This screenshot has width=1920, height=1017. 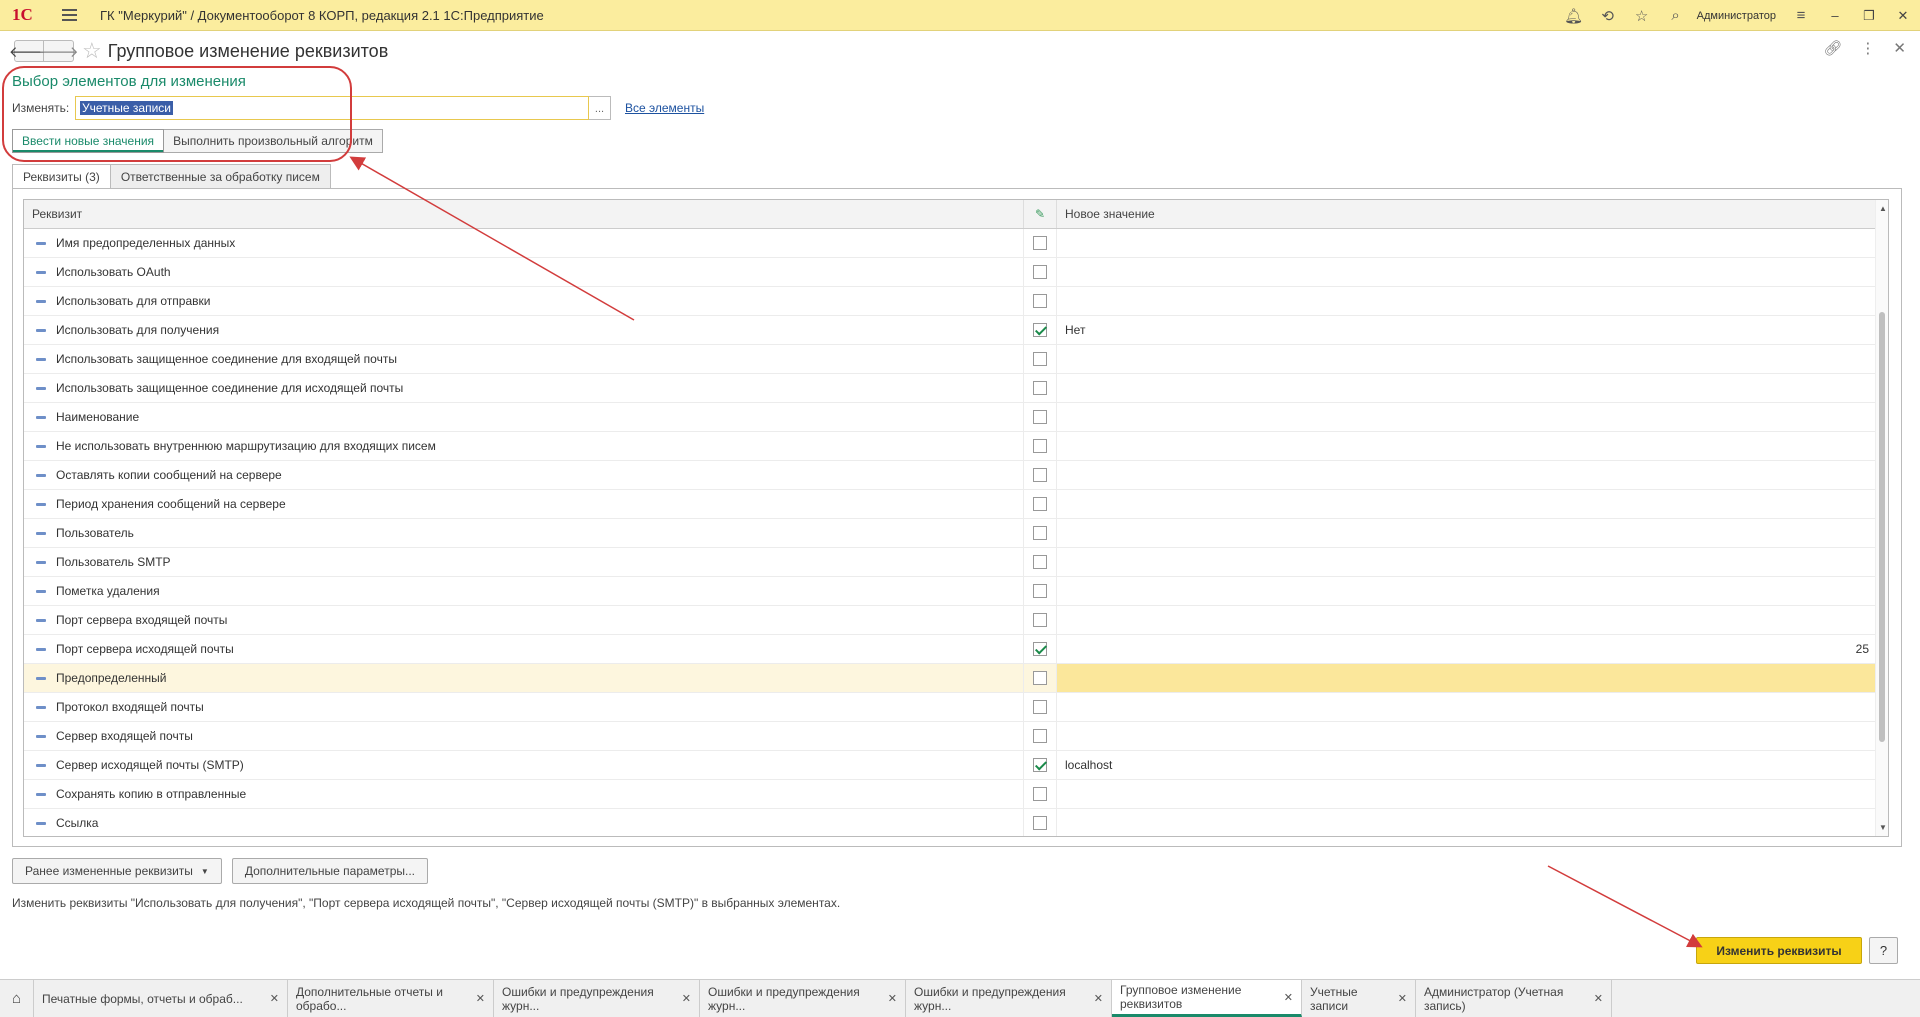 What do you see at coordinates (58, 51) in the screenshot?
I see `forward-icon: 🡒` at bounding box center [58, 51].